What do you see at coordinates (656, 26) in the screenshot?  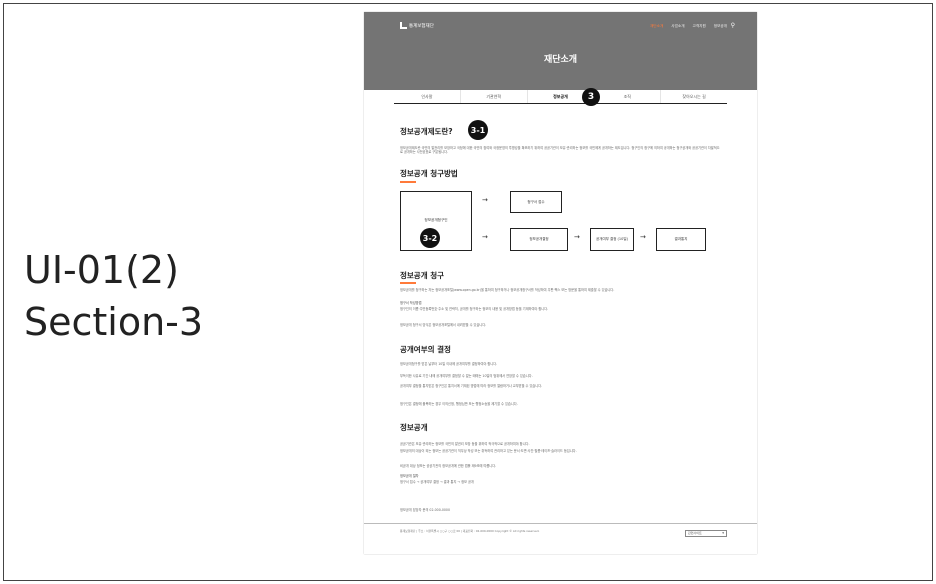 I see `top-nav-item: 재단소개` at bounding box center [656, 26].